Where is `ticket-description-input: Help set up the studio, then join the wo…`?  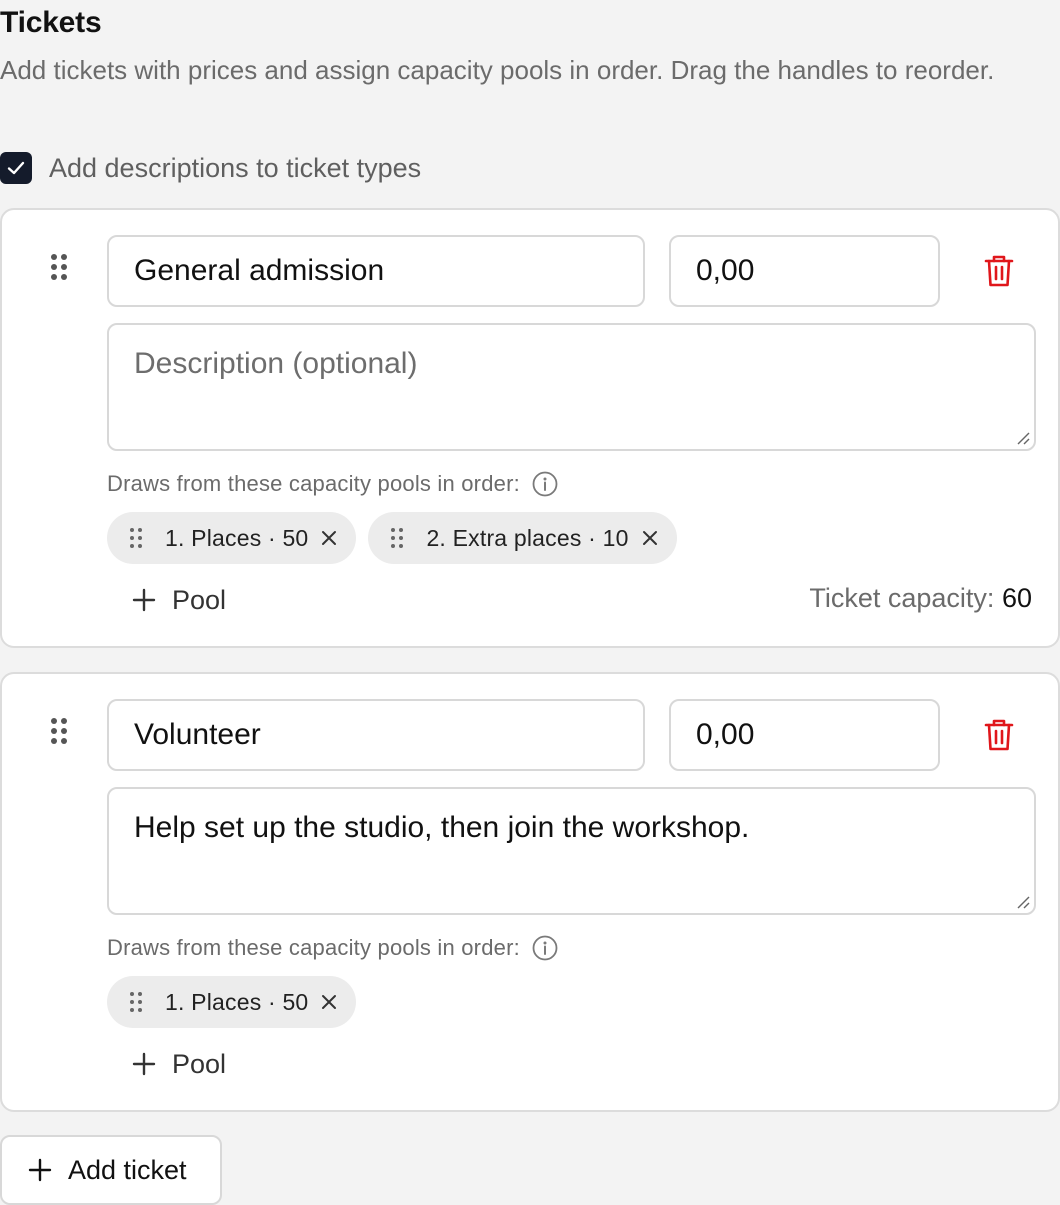
ticket-description-input: Help set up the studio, then join the wo… is located at coordinates (571, 851).